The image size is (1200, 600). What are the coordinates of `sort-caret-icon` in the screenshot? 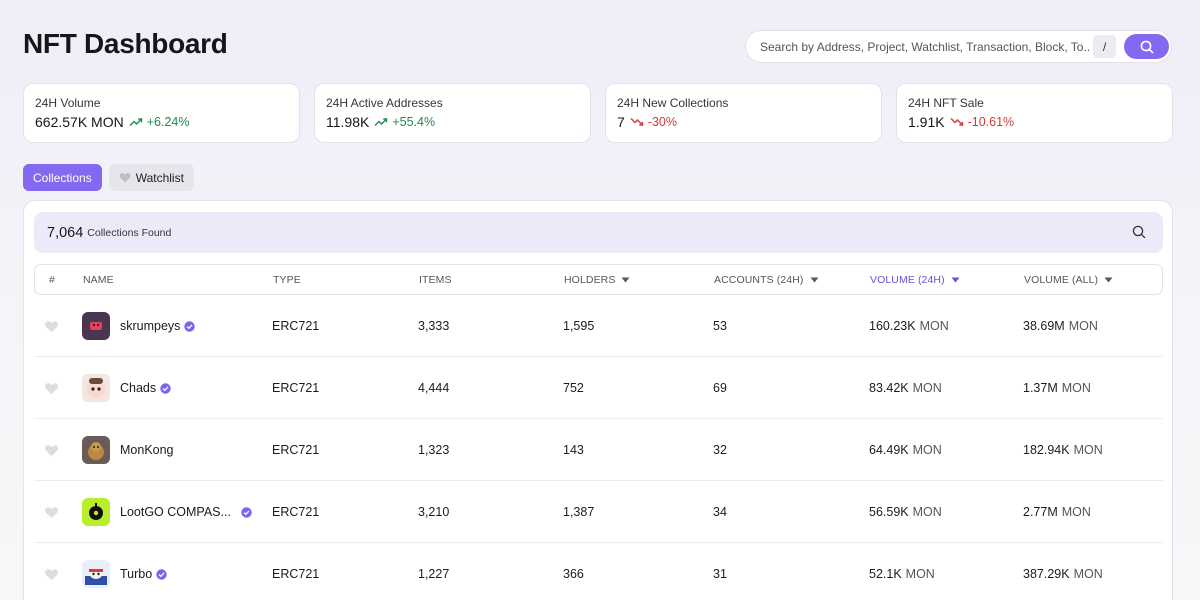 It's located at (1108, 280).